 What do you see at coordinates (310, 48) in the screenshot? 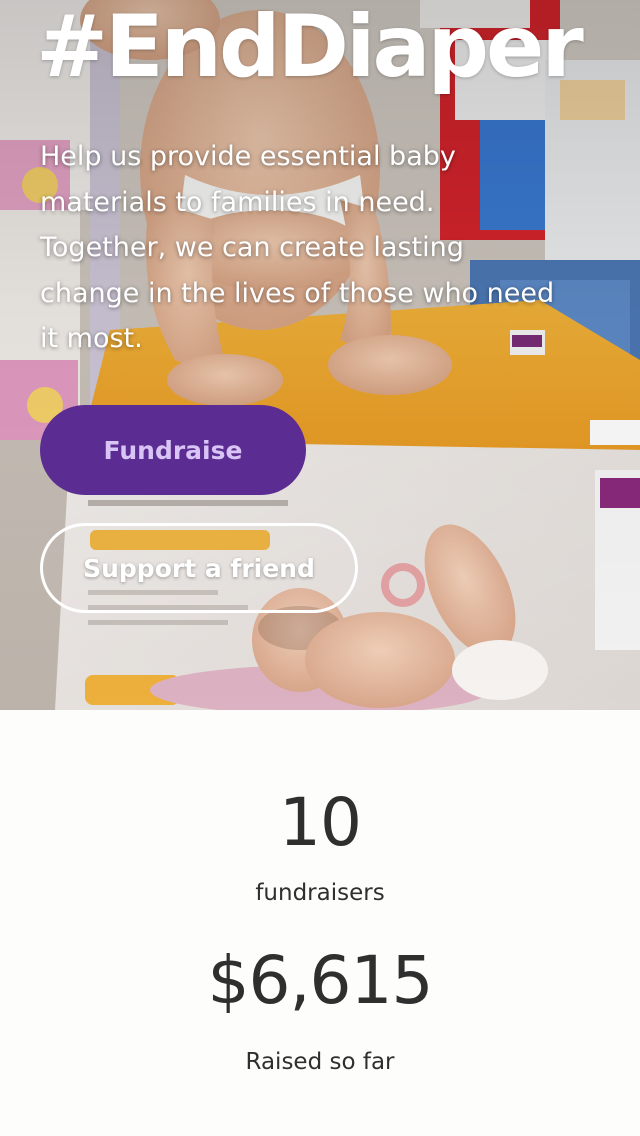
I see `campaign-title: #EndDiaper` at bounding box center [310, 48].